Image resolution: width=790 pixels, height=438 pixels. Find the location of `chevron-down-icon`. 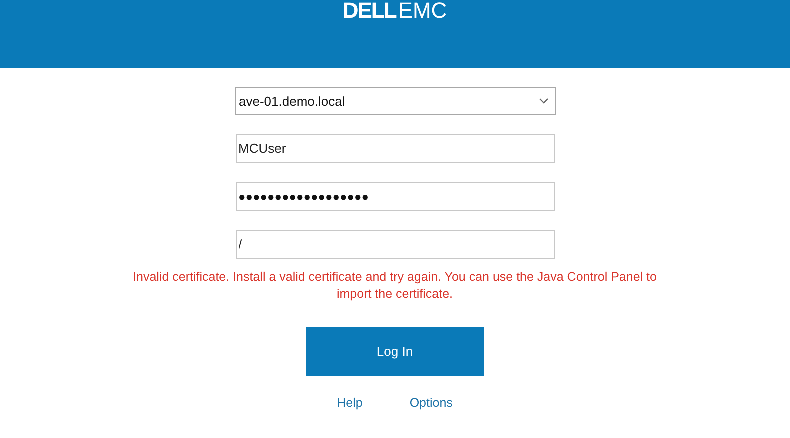

chevron-down-icon is located at coordinates (544, 101).